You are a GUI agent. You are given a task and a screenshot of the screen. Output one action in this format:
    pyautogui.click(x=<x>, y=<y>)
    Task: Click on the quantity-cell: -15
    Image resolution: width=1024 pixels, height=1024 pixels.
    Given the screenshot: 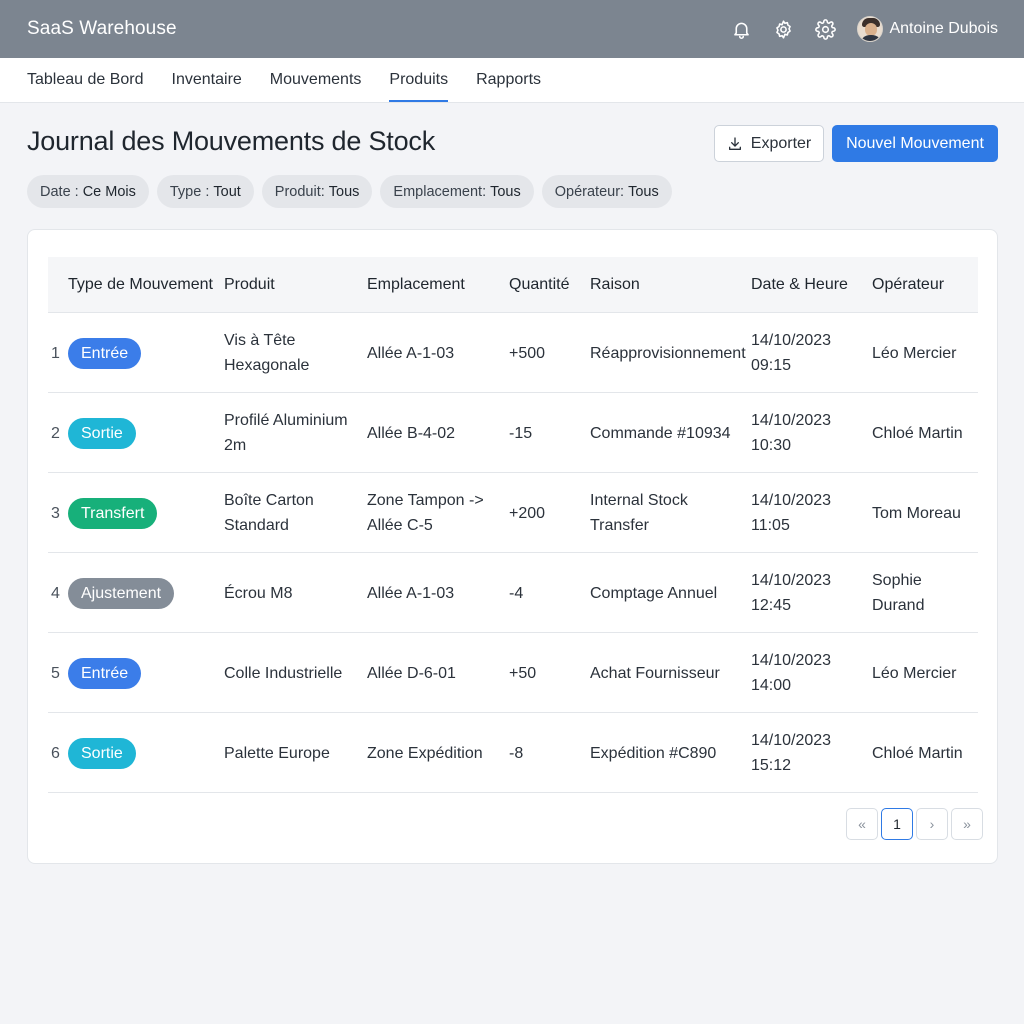 What is the action you would take?
    pyautogui.click(x=520, y=433)
    